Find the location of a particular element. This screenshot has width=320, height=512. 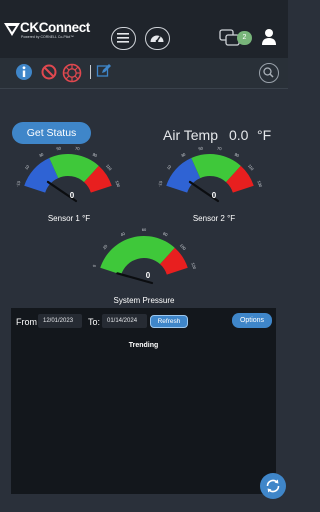

gauge-tick-label: 20 is located at coordinates (105, 246).